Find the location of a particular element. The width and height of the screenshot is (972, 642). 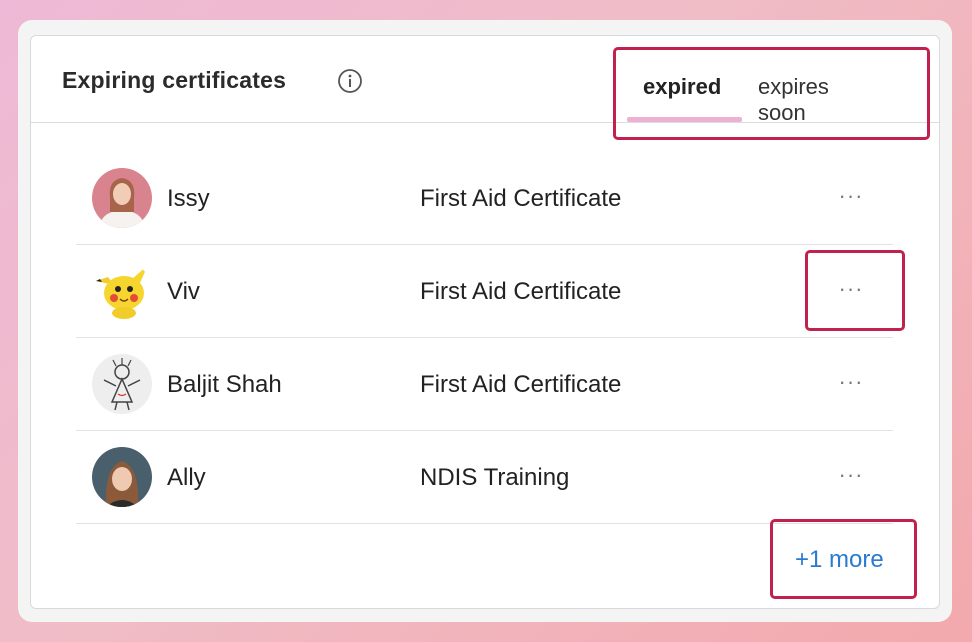

person-name: Baljit Shah is located at coordinates (224, 384).